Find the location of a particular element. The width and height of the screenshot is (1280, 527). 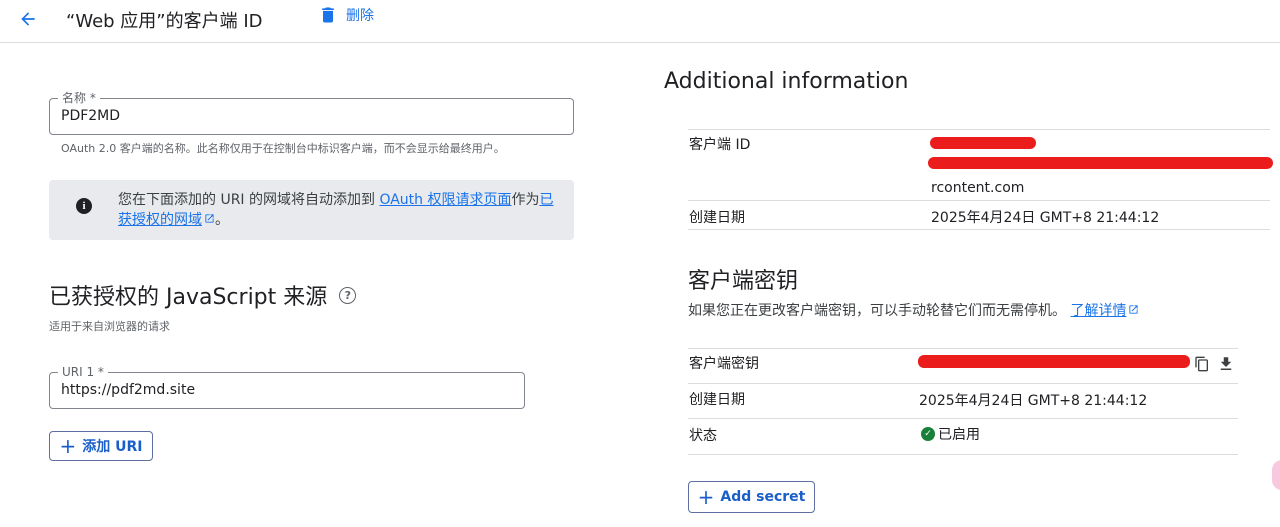

client-secrets-title: 客户端密钥 is located at coordinates (743, 281).